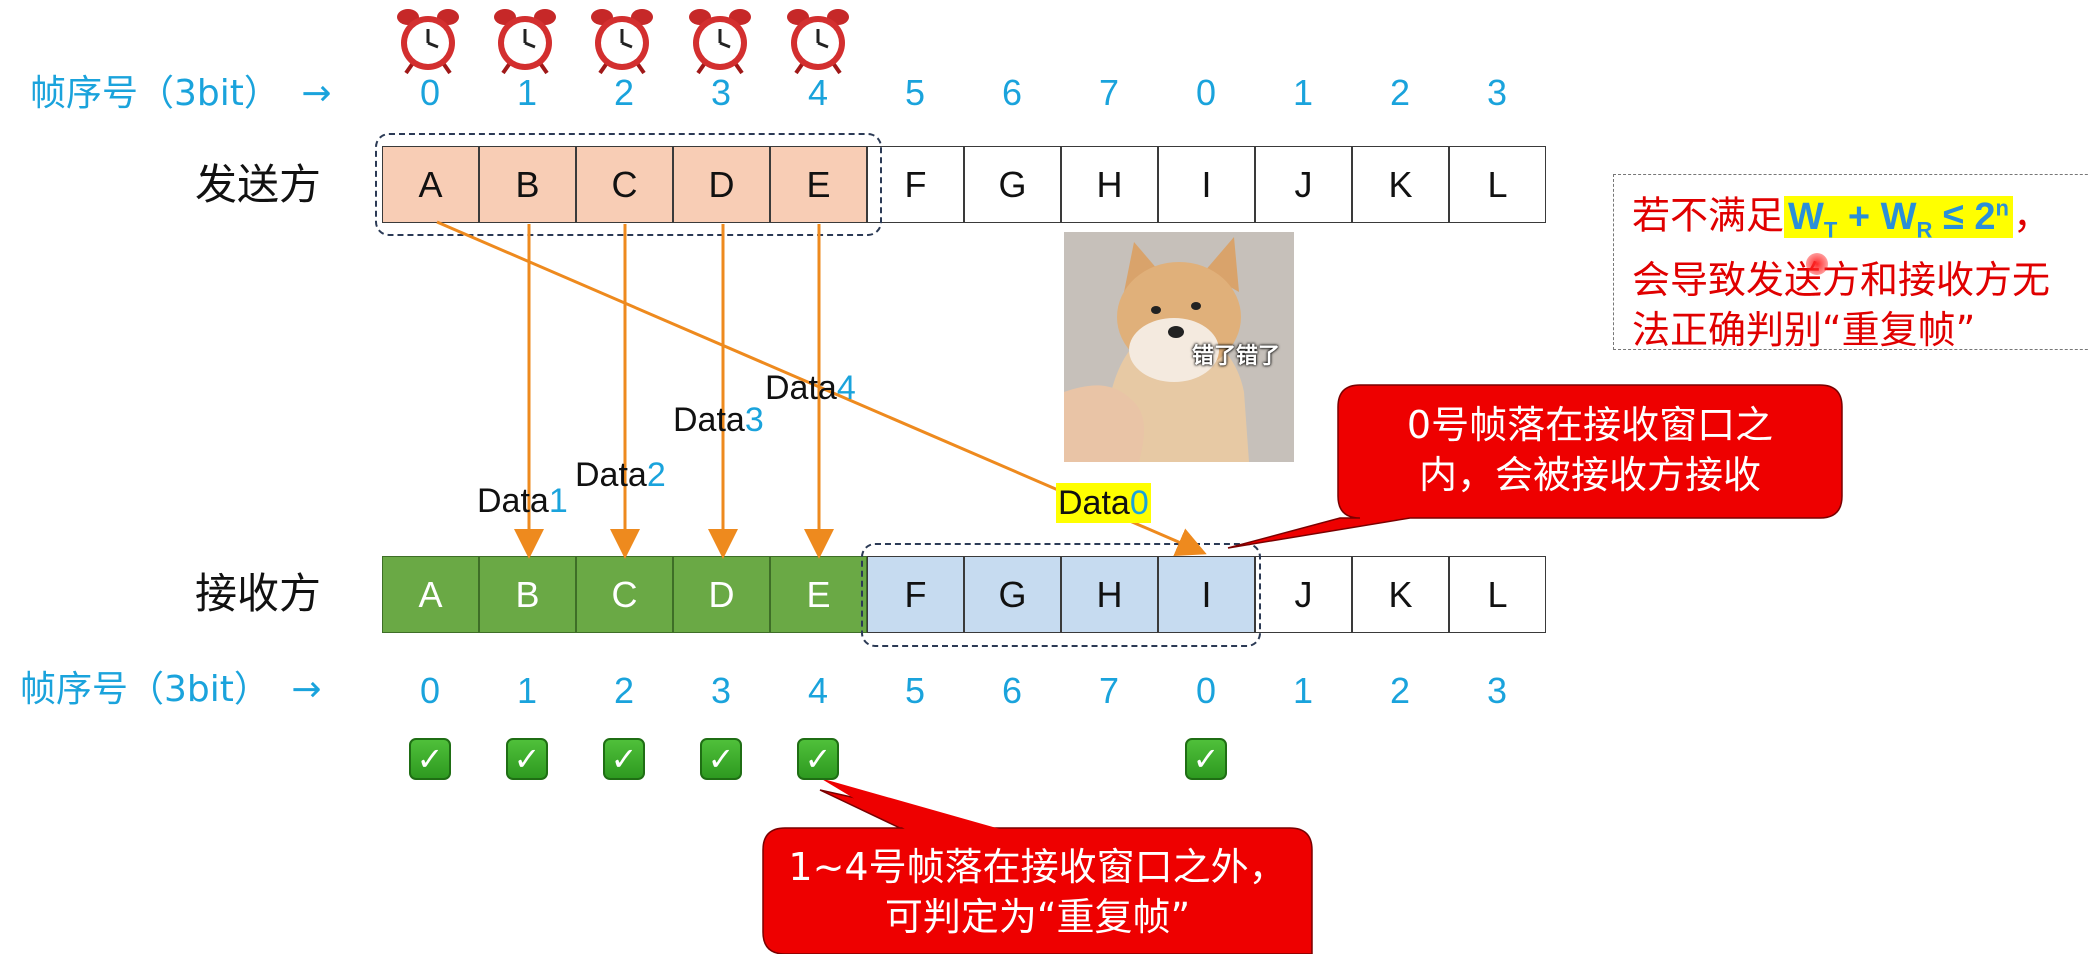 Image resolution: width=2088 pixels, height=954 pixels. Describe the element at coordinates (1590, 425) in the screenshot. I see `top-callout-line-1: 0号帧落在接收窗口之` at that location.